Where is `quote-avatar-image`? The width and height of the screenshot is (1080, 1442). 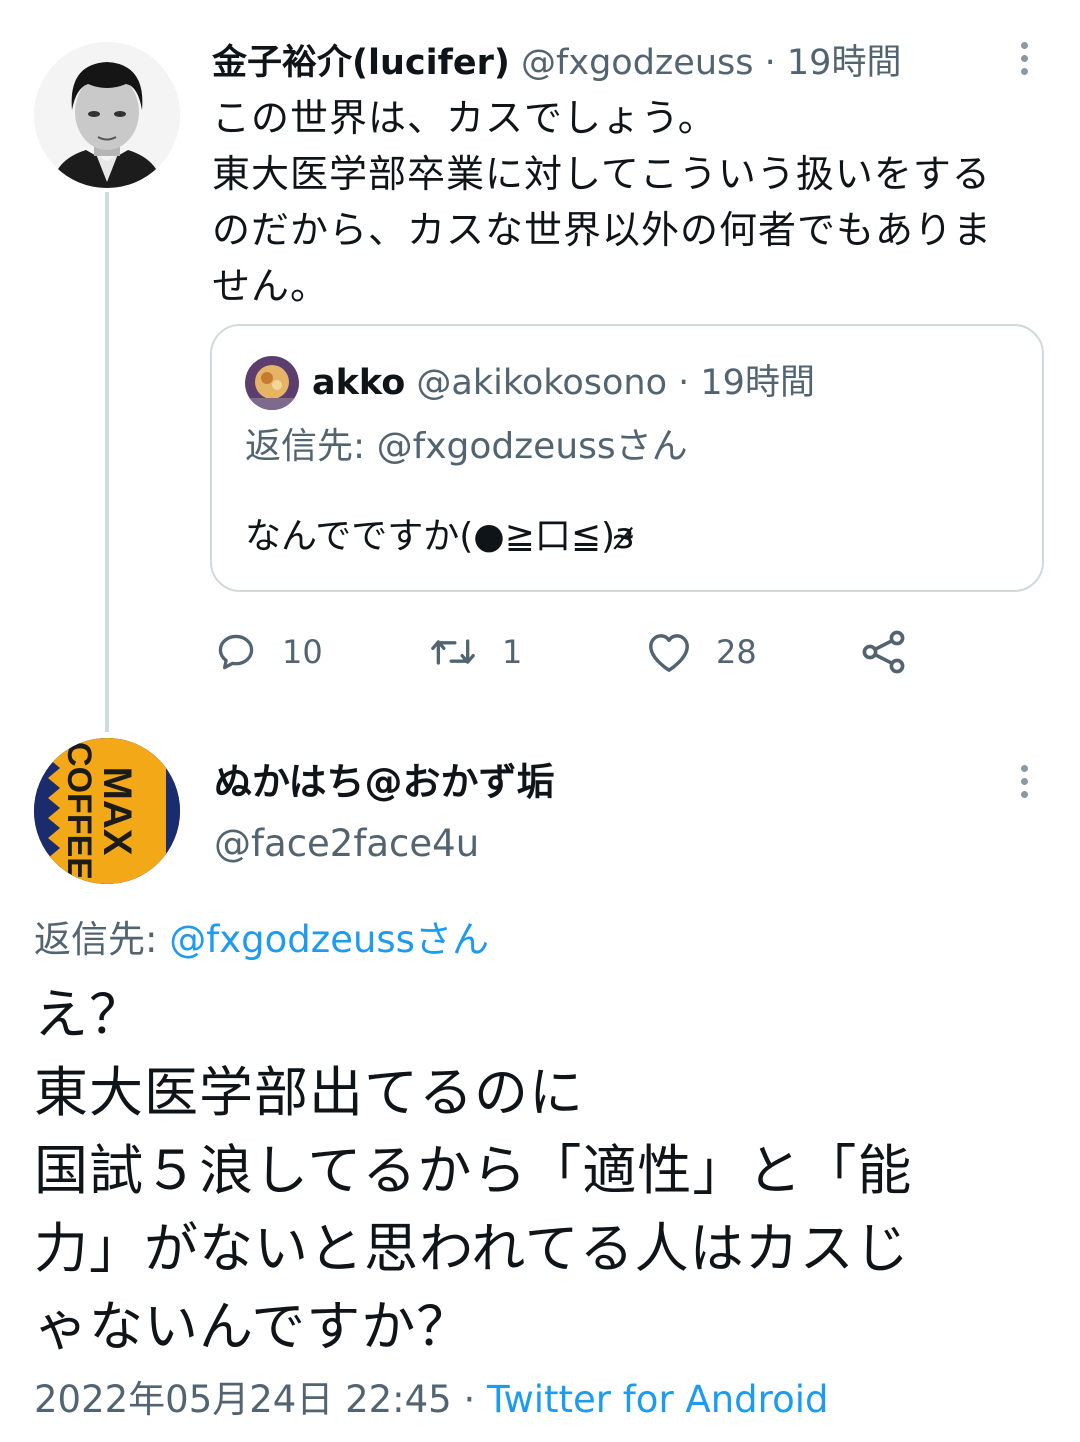
quote-avatar-image is located at coordinates (272, 383).